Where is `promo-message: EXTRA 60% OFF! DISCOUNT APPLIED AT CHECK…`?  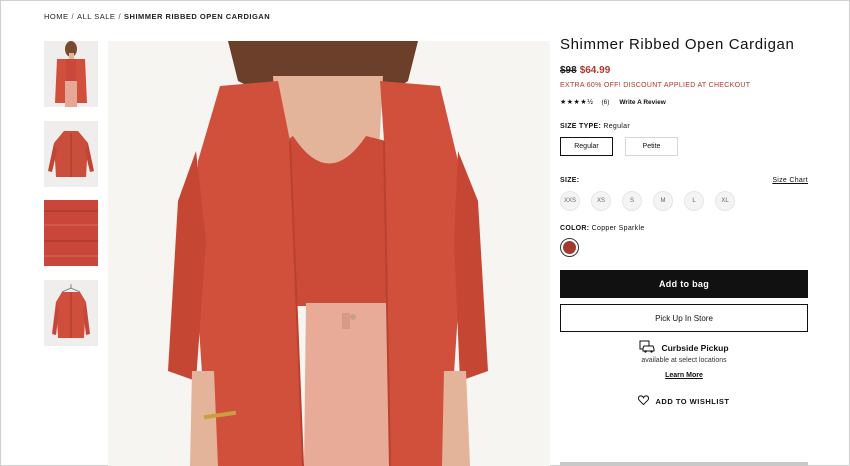 promo-message: EXTRA 60% OFF! DISCOUNT APPLIED AT CHECK… is located at coordinates (655, 85).